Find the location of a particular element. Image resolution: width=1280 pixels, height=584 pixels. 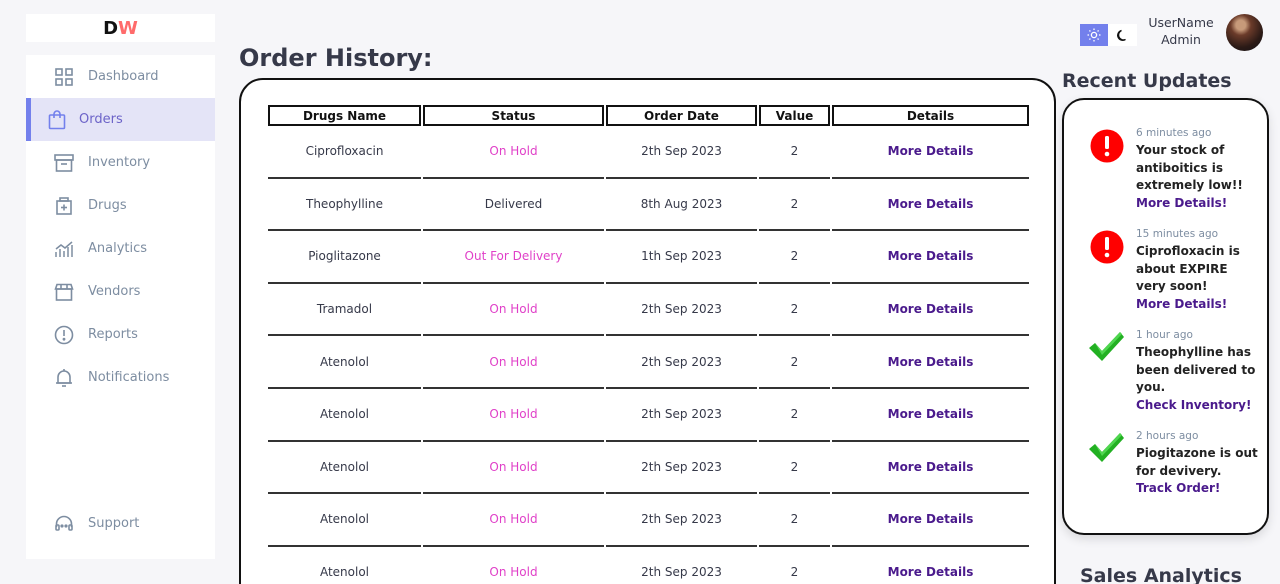

profile-username: UserName is located at coordinates (1181, 22).